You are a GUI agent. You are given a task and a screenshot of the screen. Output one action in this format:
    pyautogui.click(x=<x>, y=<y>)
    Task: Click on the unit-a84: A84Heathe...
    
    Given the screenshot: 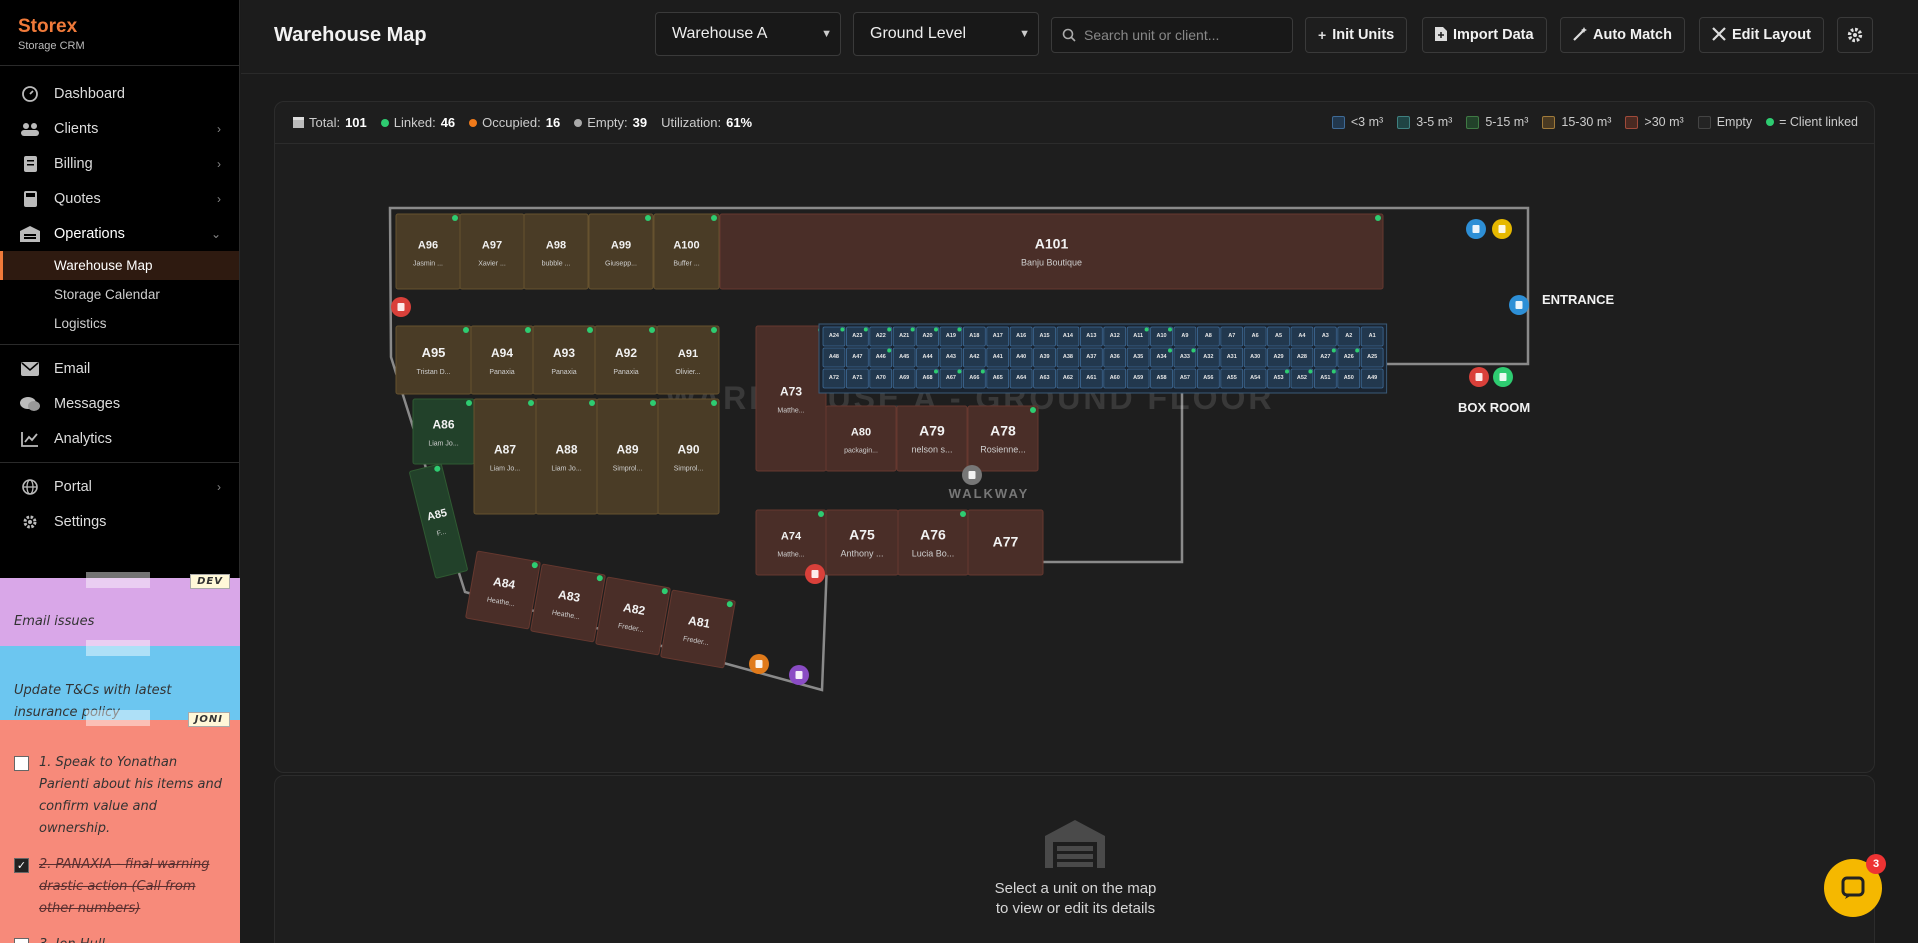 What is the action you would take?
    pyautogui.click(x=503, y=590)
    